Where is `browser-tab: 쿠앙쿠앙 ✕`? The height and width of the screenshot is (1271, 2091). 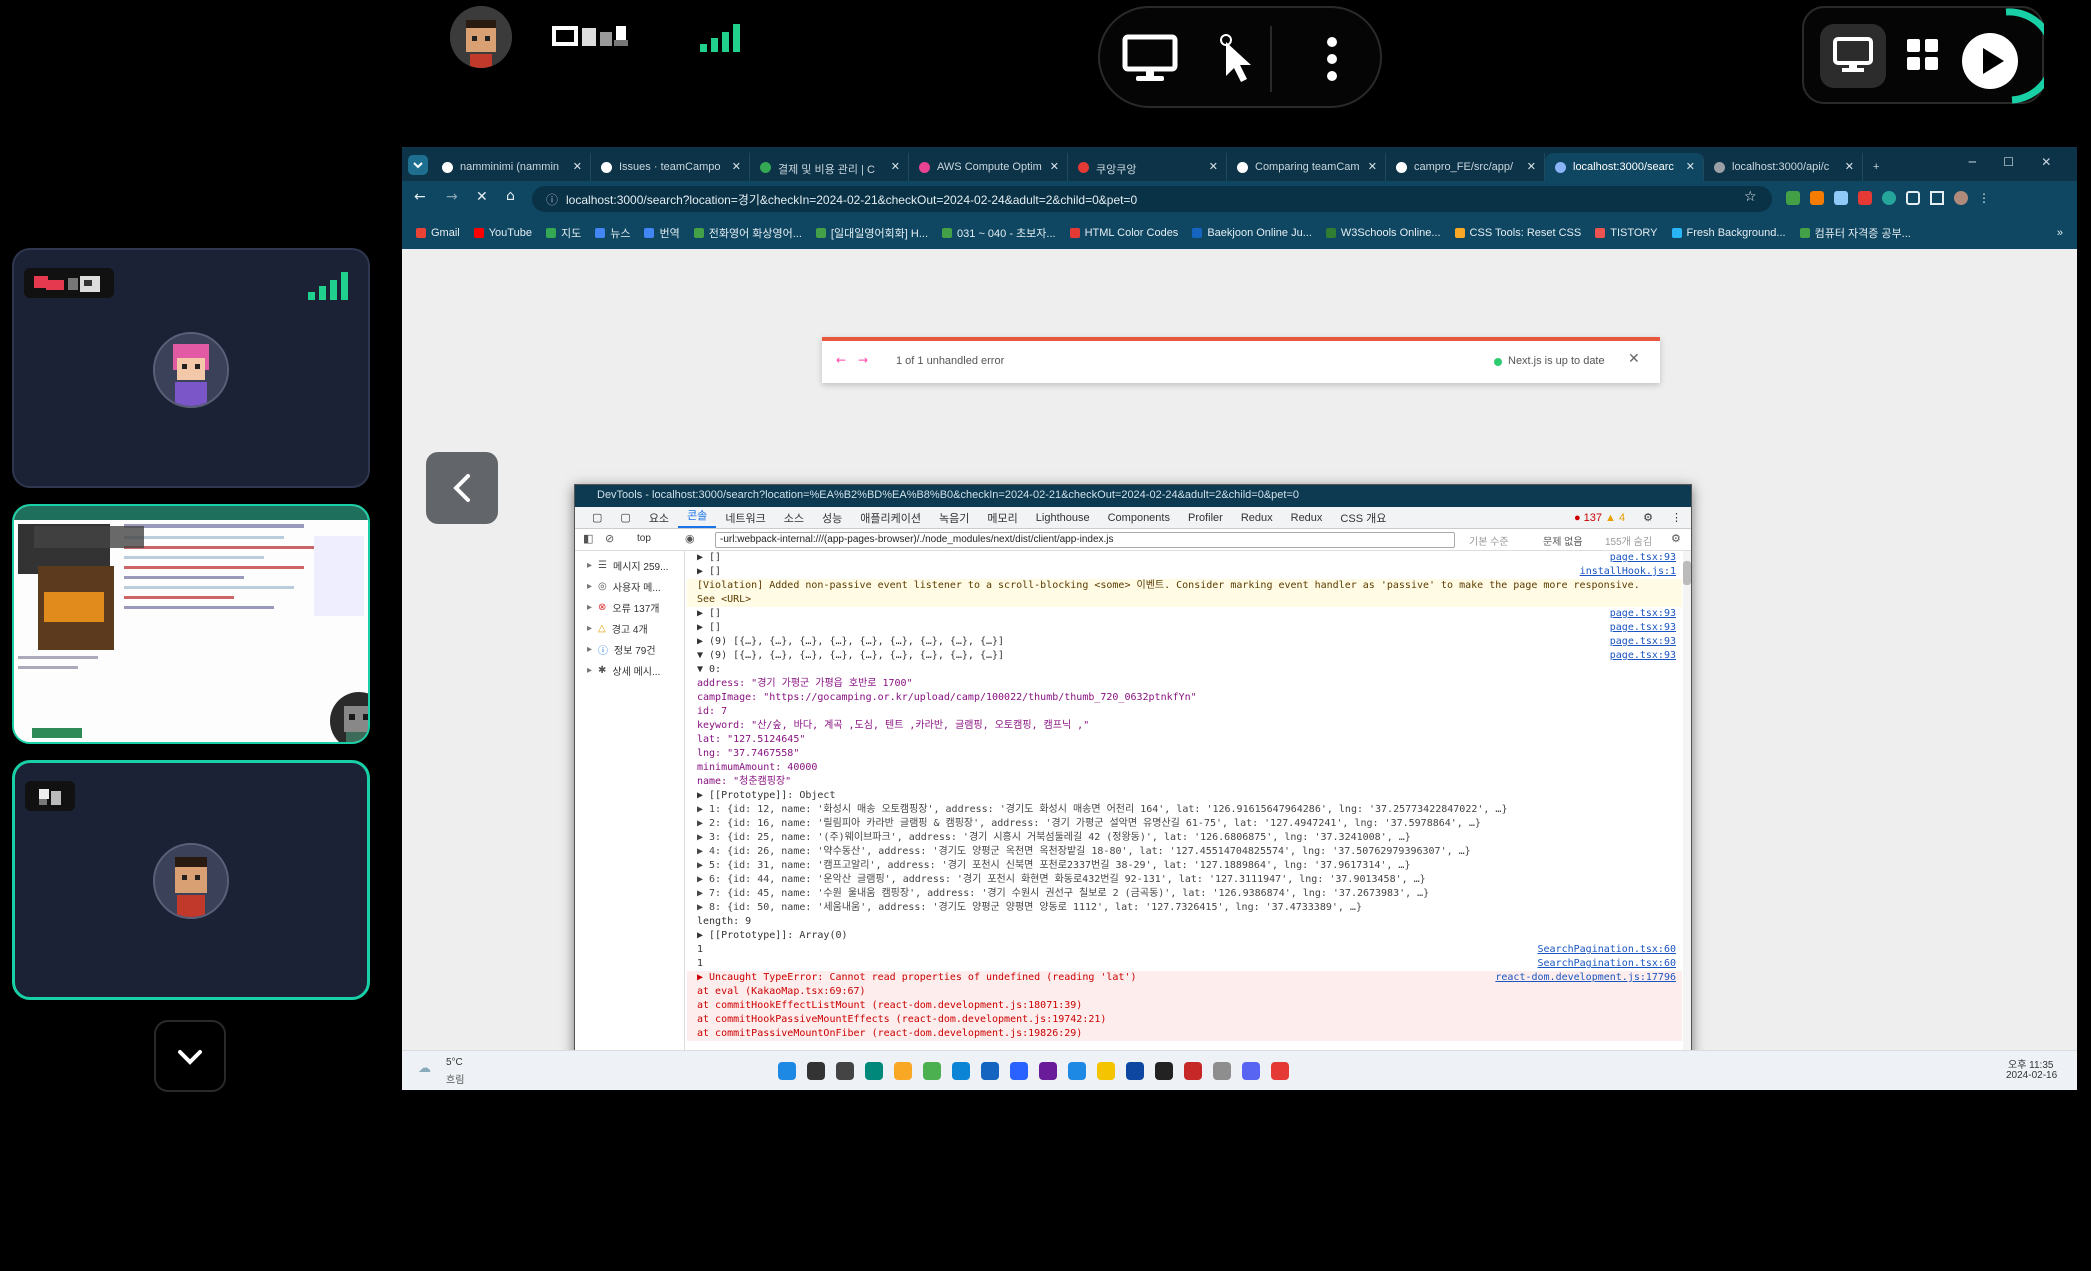 browser-tab: 쿠앙쿠앙 ✕ is located at coordinates (1147, 167).